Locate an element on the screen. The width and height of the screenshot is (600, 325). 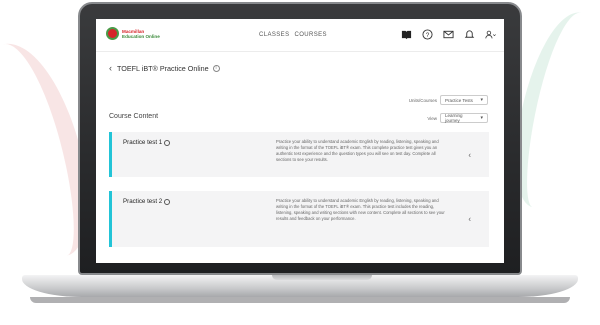
section-title: Course Content is located at coordinates (134, 116).